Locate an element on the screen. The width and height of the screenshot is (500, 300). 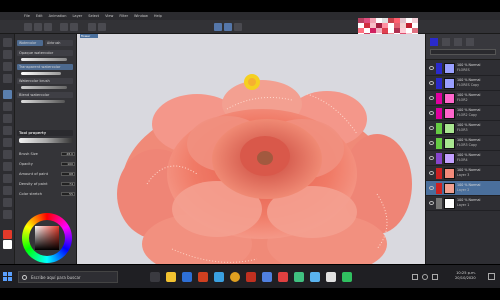
menu-animation: Animation is located at coordinates (58, 16).